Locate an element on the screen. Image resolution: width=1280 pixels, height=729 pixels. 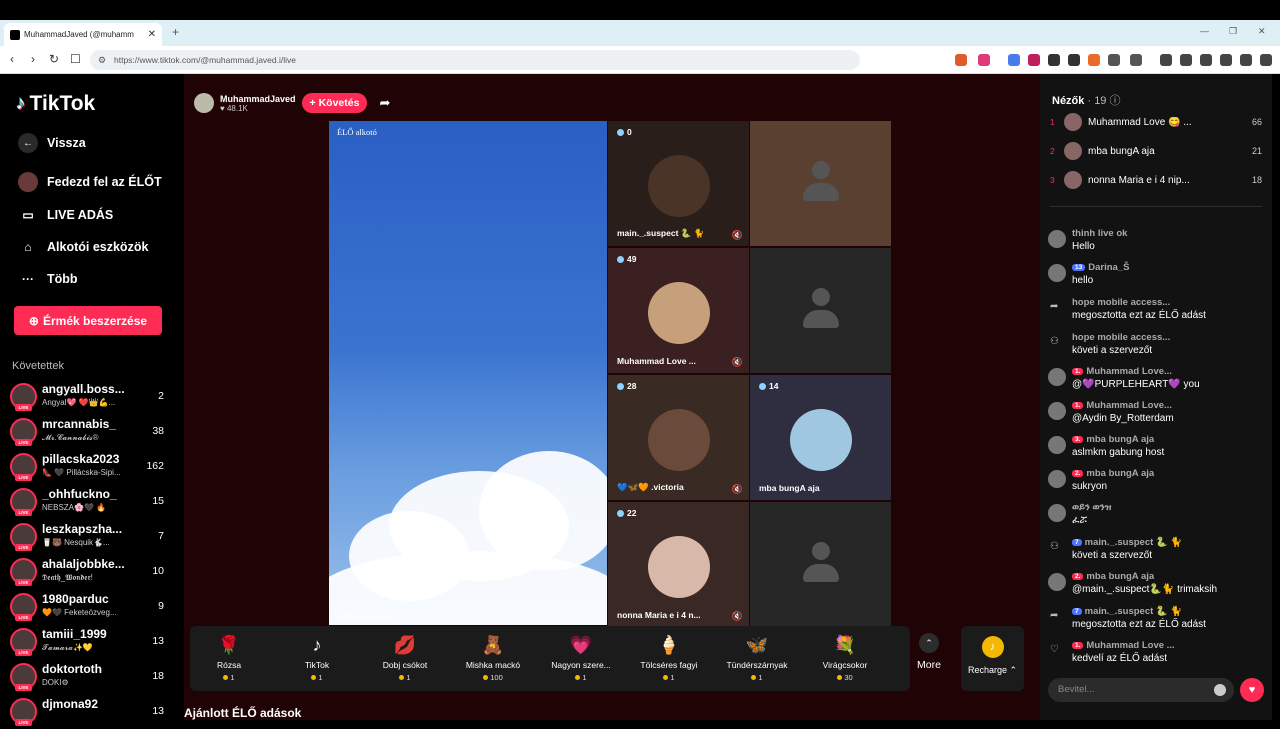
chat-message: 1. Muhammad Love... @Aydin By_Rotterdam is located at coordinates (1157, 415).